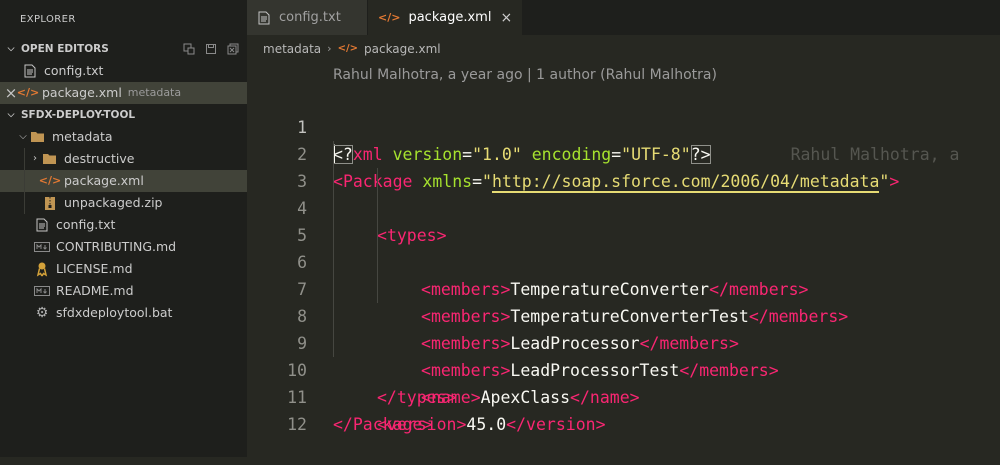  What do you see at coordinates (506, 18) in the screenshot?
I see `close-icon: ×` at bounding box center [506, 18].